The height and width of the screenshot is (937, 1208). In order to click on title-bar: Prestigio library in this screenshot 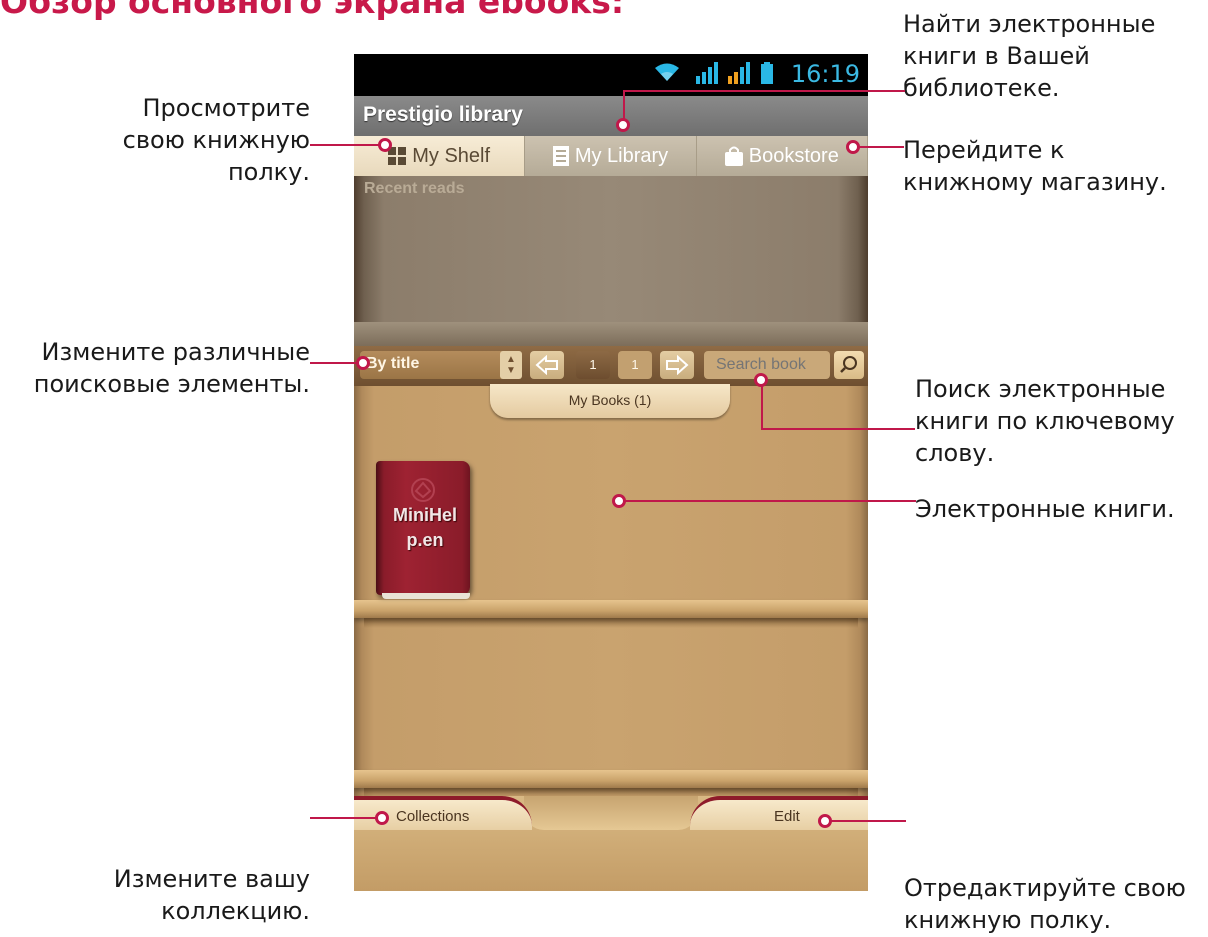, I will do `click(611, 116)`.